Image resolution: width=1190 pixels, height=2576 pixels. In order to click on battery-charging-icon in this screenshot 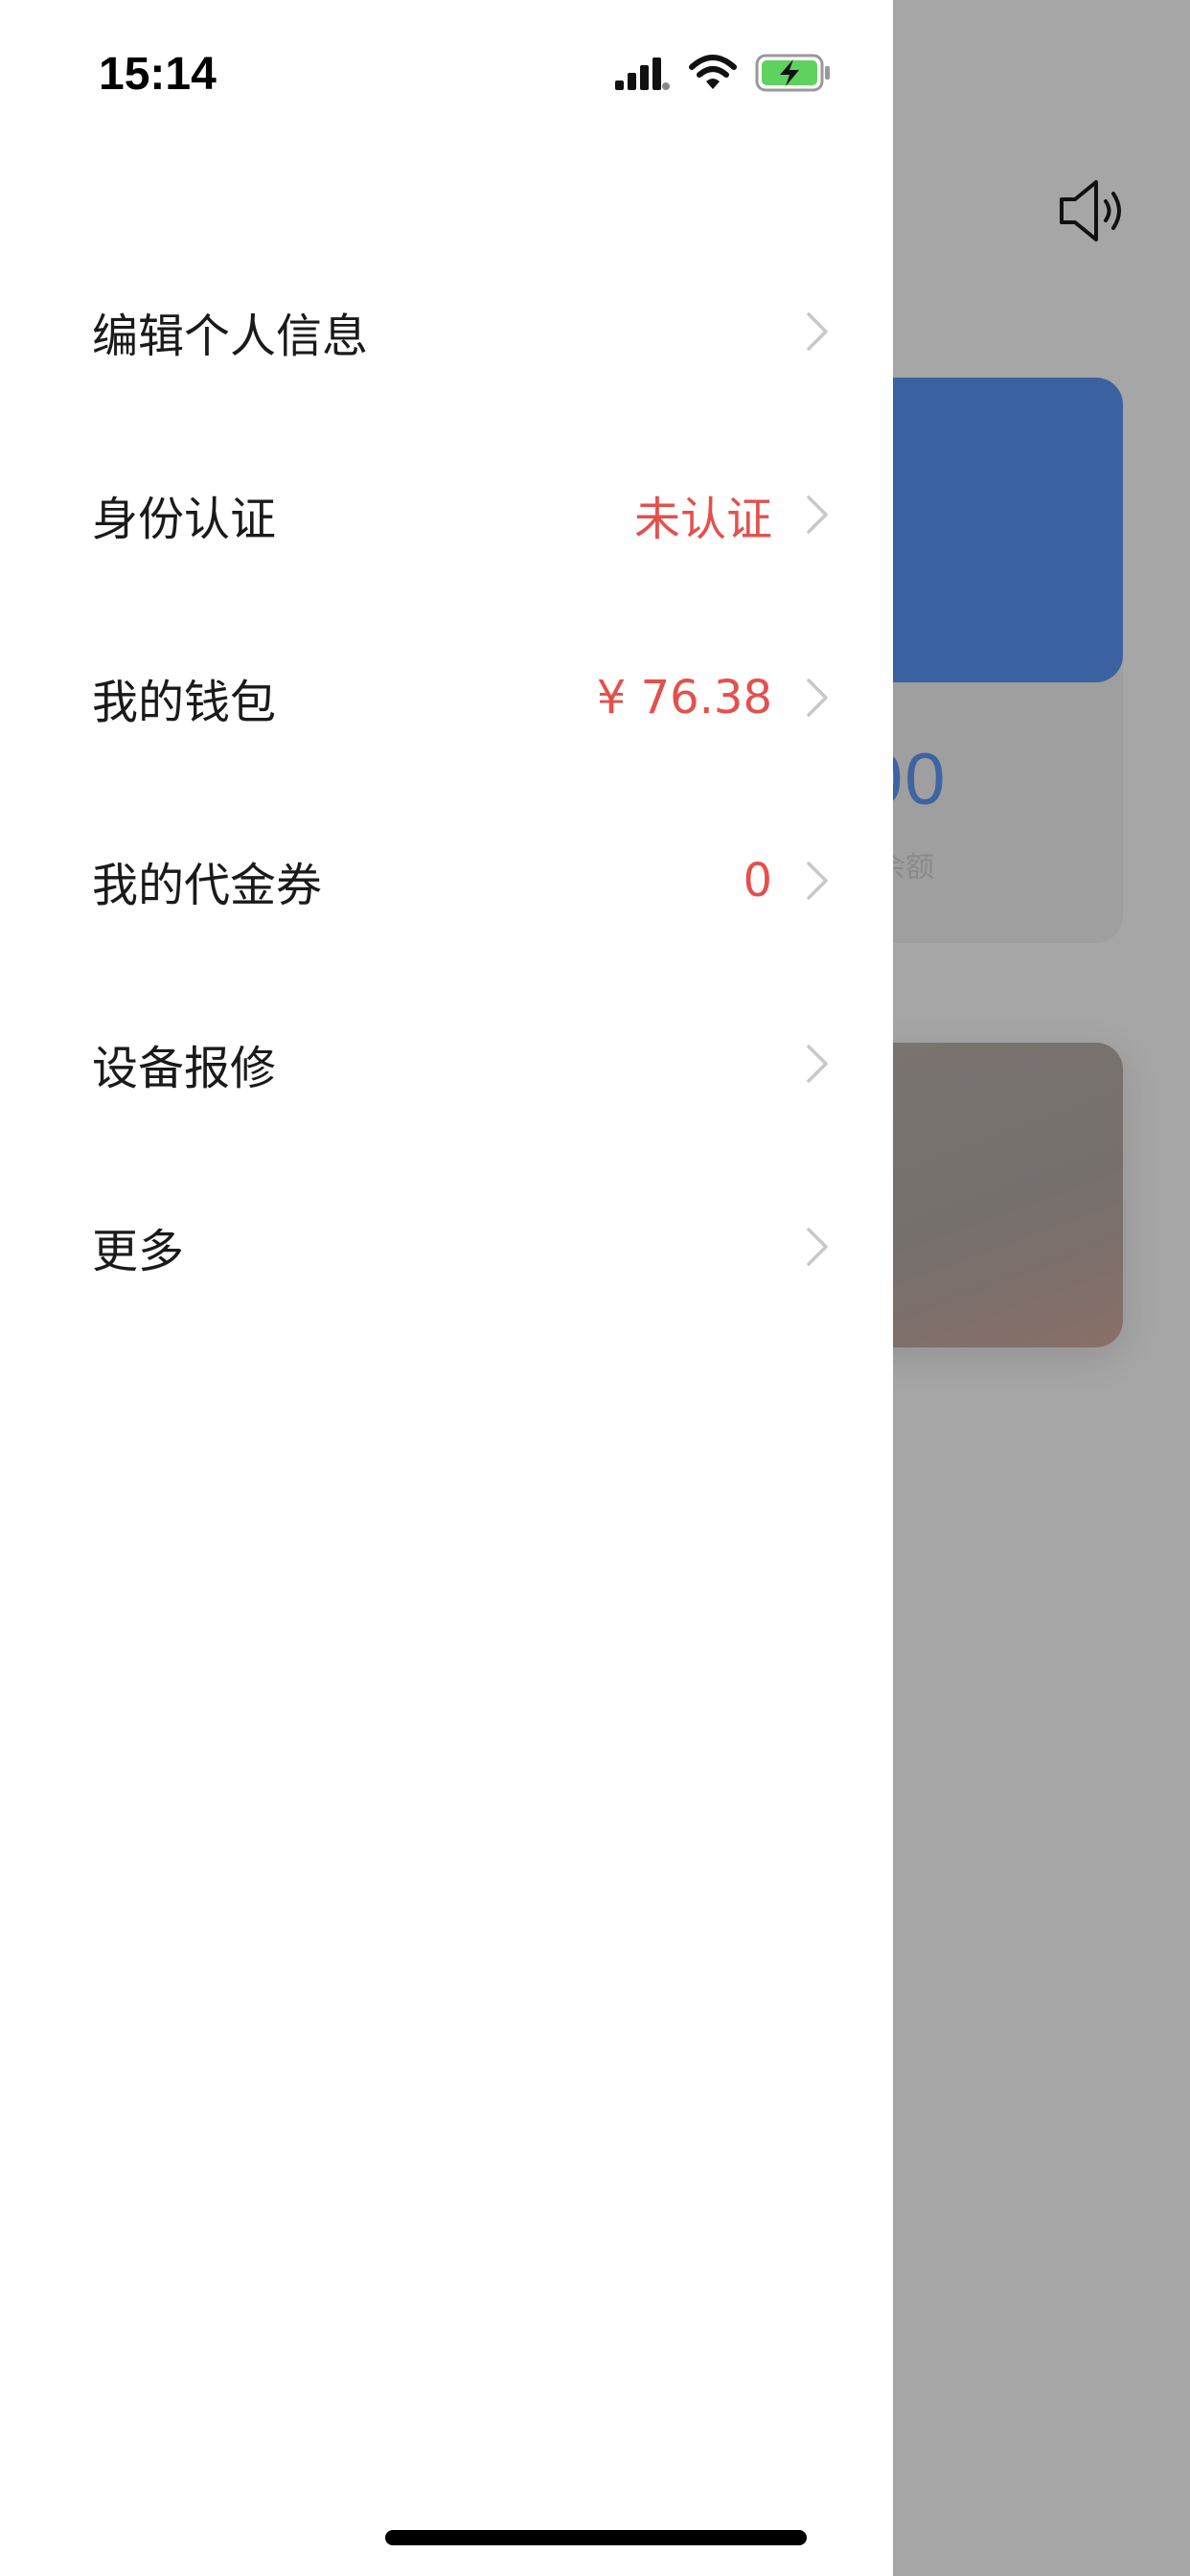, I will do `click(793, 73)`.